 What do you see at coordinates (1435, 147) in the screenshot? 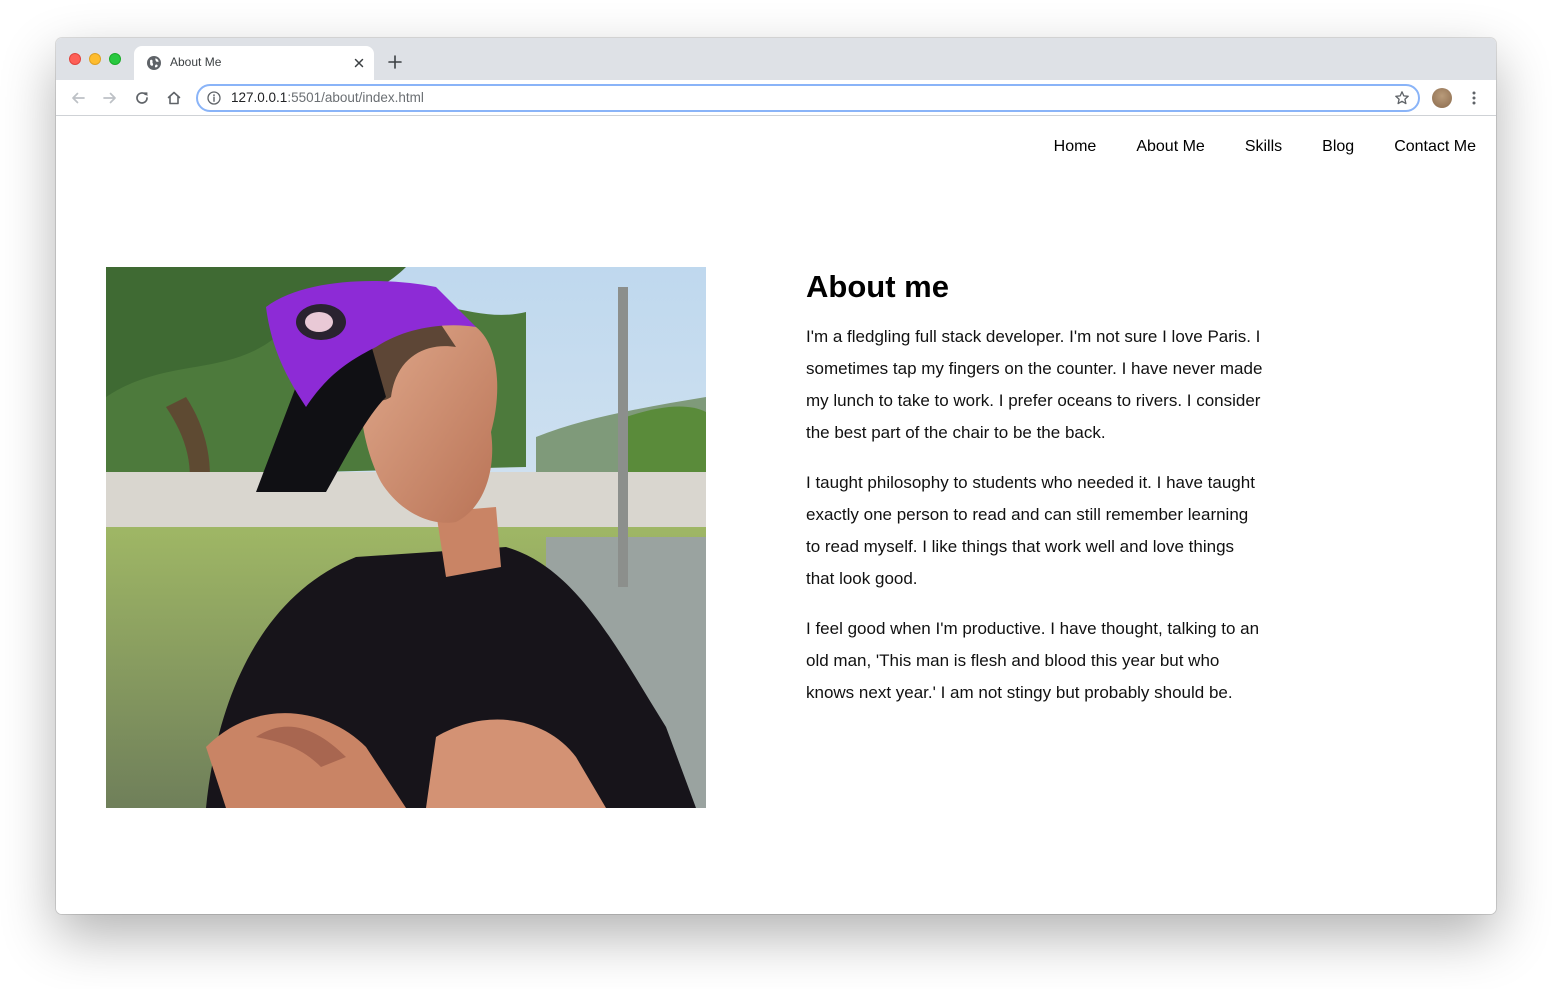
I see `nav-link-contact-me: Contact Me` at bounding box center [1435, 147].